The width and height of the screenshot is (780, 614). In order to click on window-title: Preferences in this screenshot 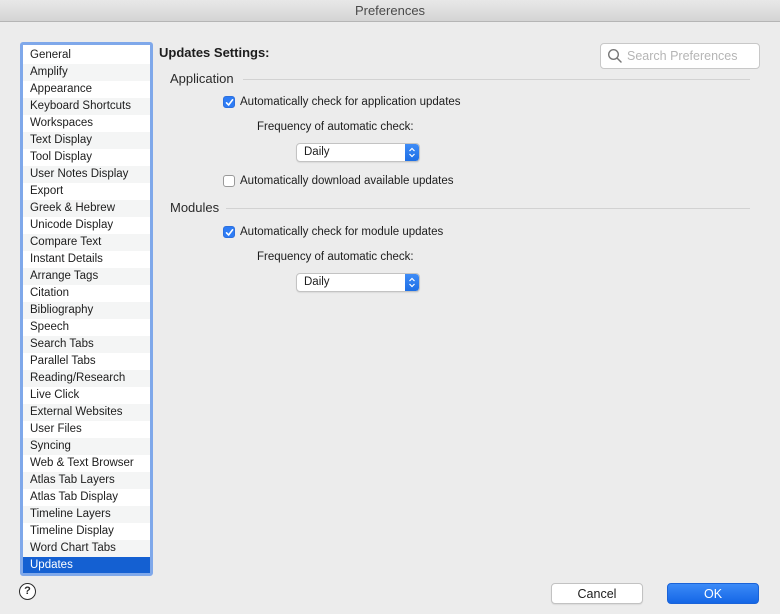, I will do `click(390, 10)`.